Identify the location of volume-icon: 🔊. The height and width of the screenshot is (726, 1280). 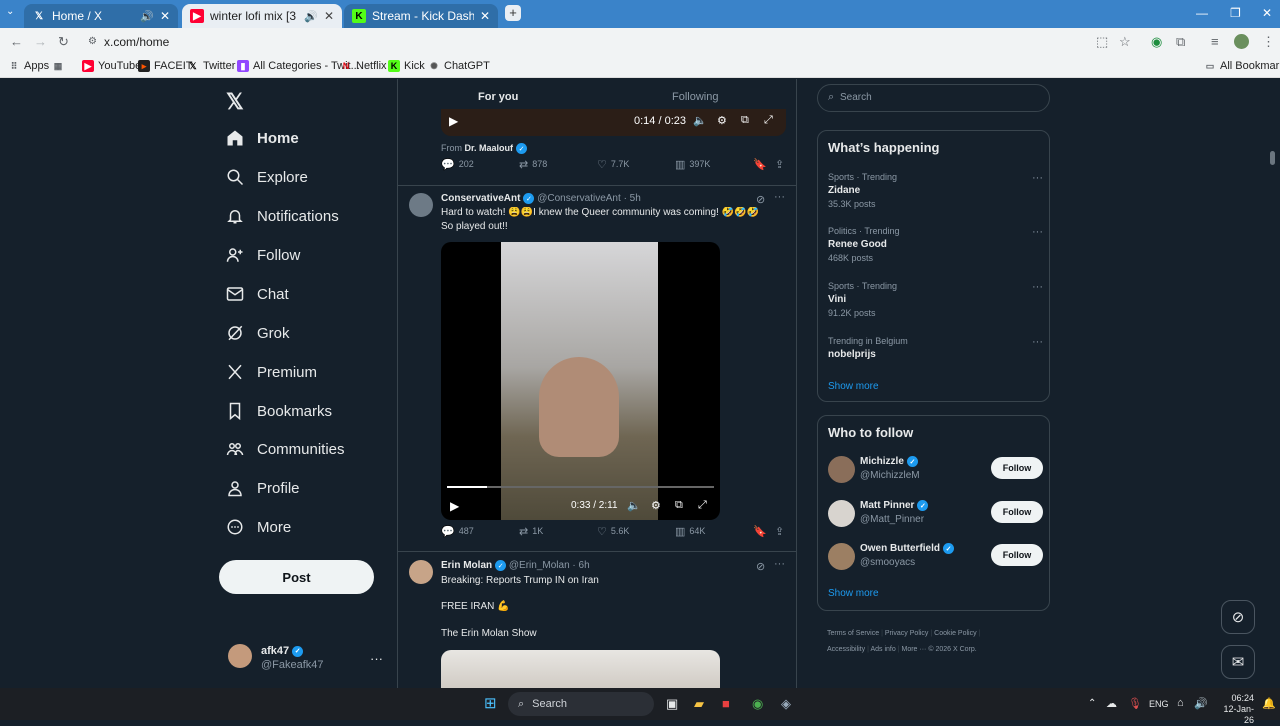
(1201, 703).